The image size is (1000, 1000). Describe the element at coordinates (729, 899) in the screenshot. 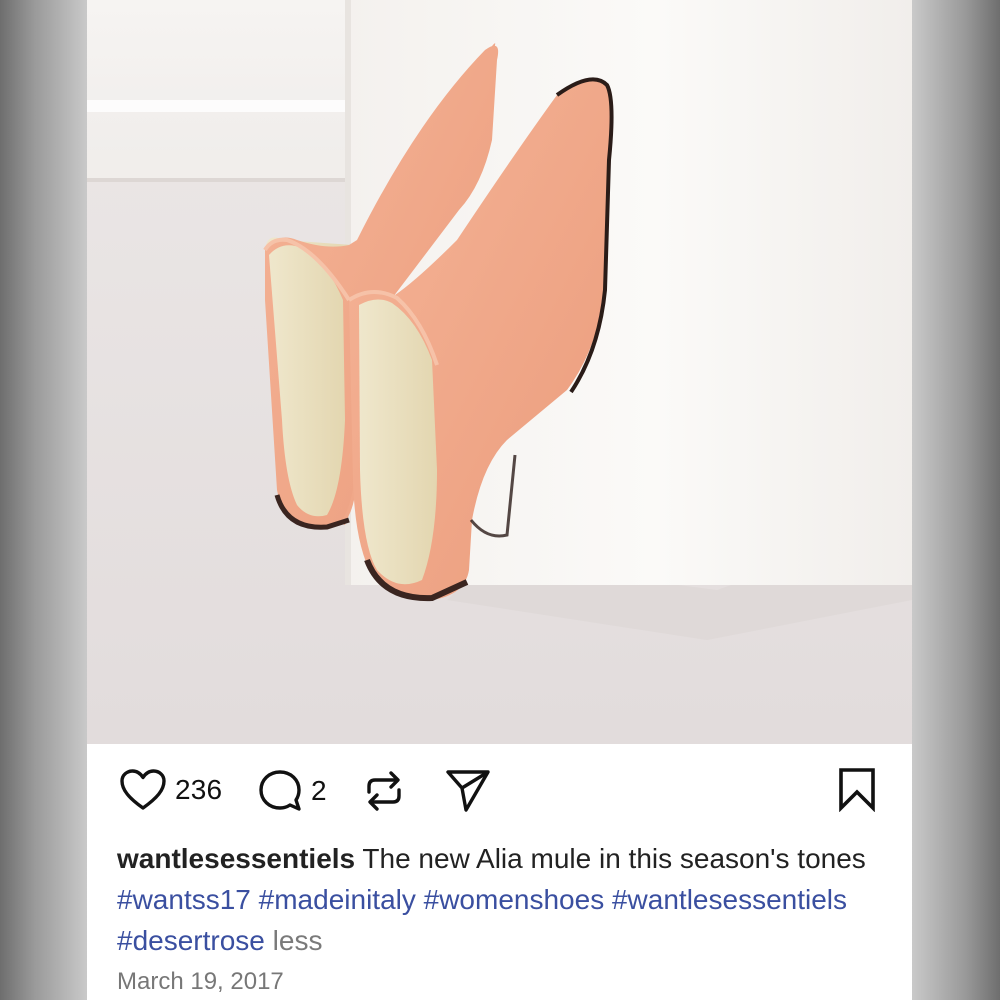

I see `hashtag-link: #wantlesessentiels` at that location.